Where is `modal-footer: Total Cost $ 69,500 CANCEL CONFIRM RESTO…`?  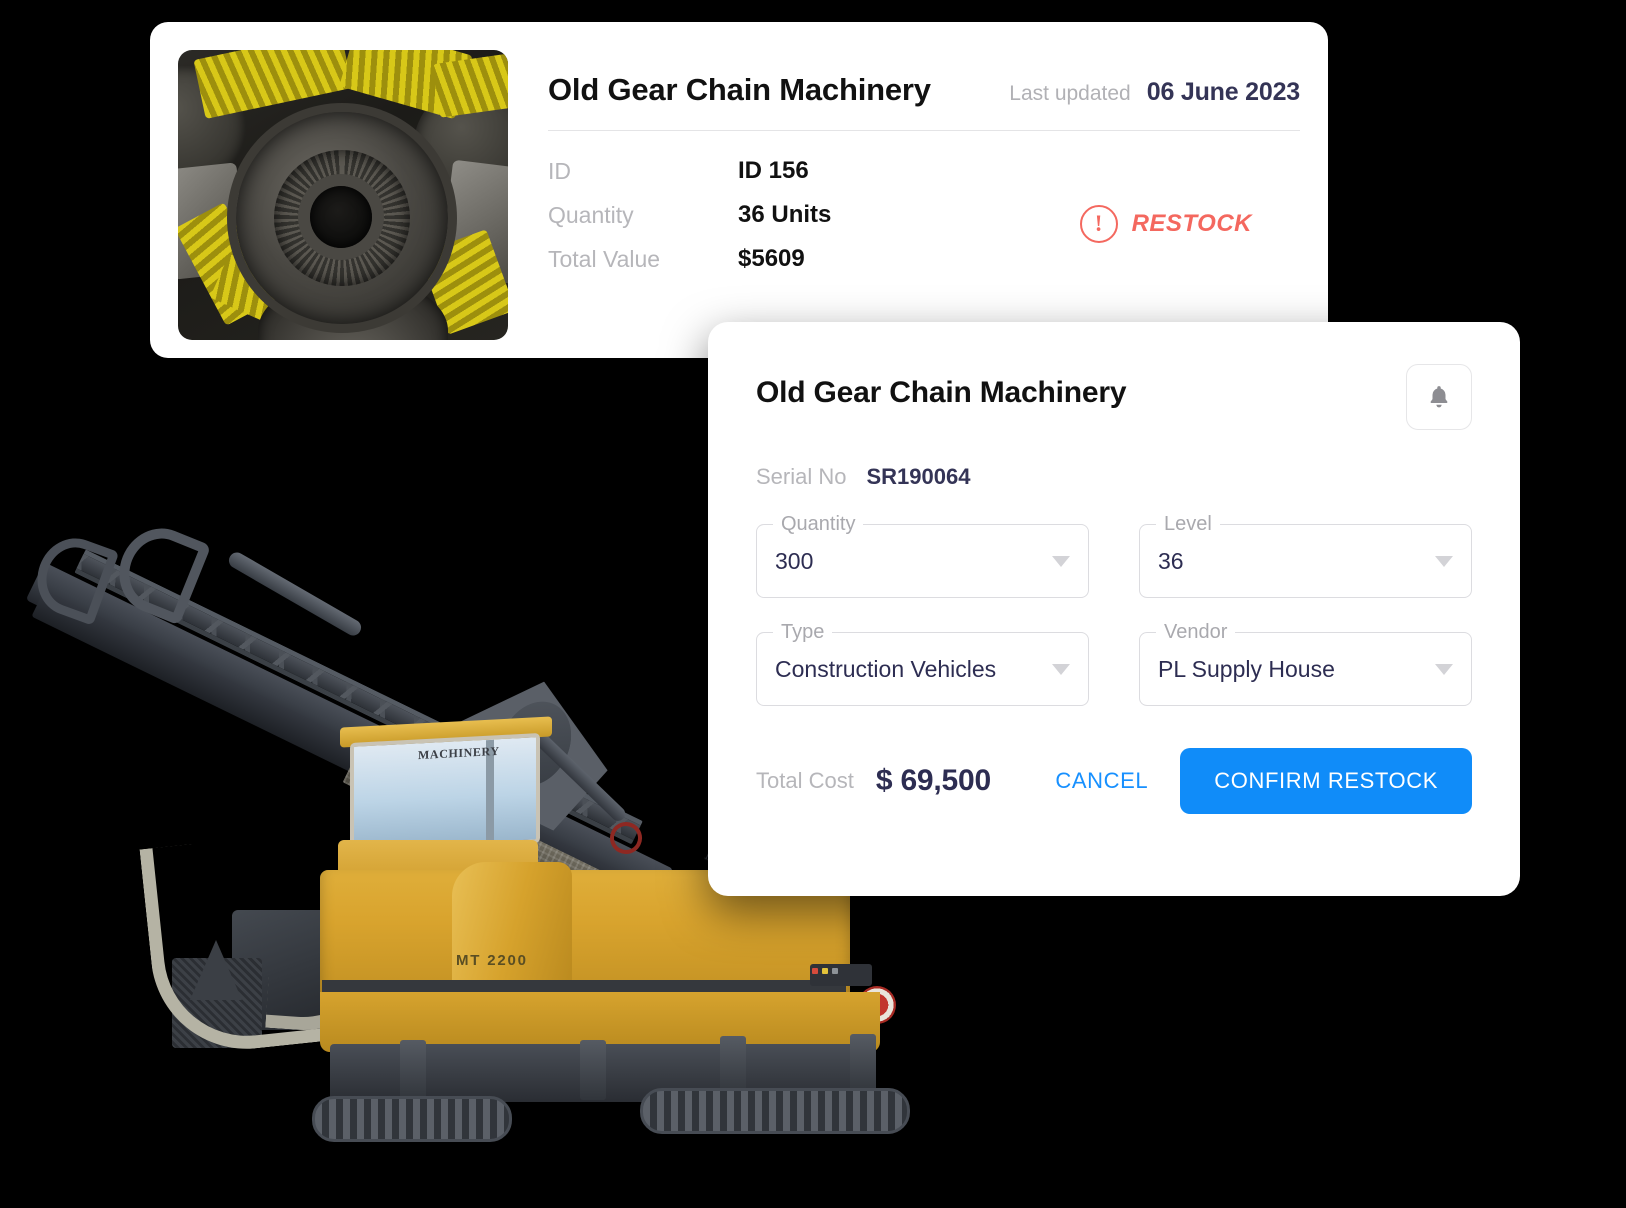
modal-footer: Total Cost $ 69,500 CANCEL CONFIRM RESTO… is located at coordinates (1114, 781).